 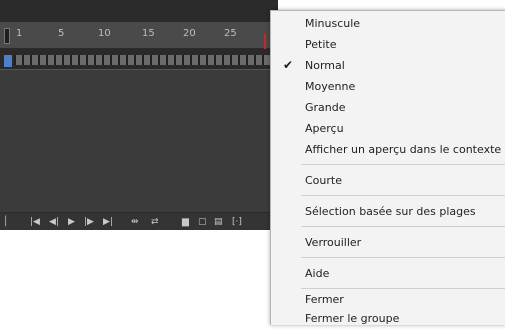 I want to click on selected-keyframe, so click(x=8, y=61).